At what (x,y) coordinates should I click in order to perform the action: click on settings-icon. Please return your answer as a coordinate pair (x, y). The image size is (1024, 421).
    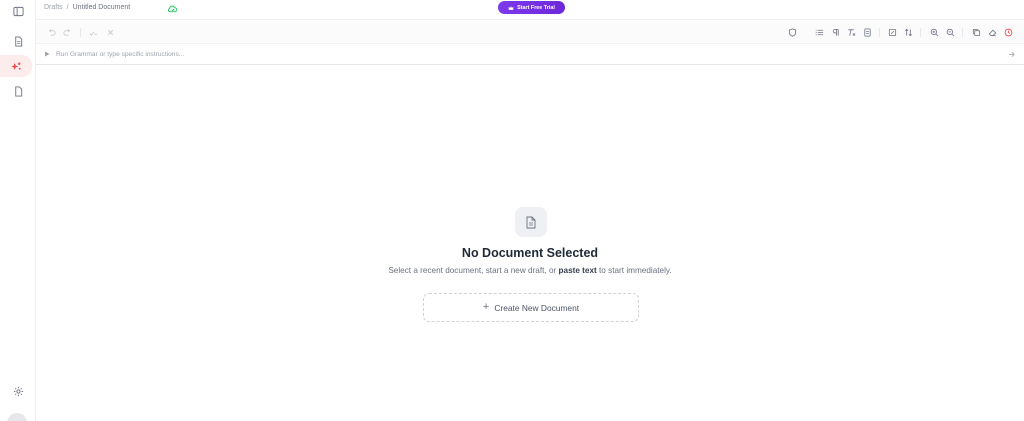
    Looking at the image, I should click on (18, 391).